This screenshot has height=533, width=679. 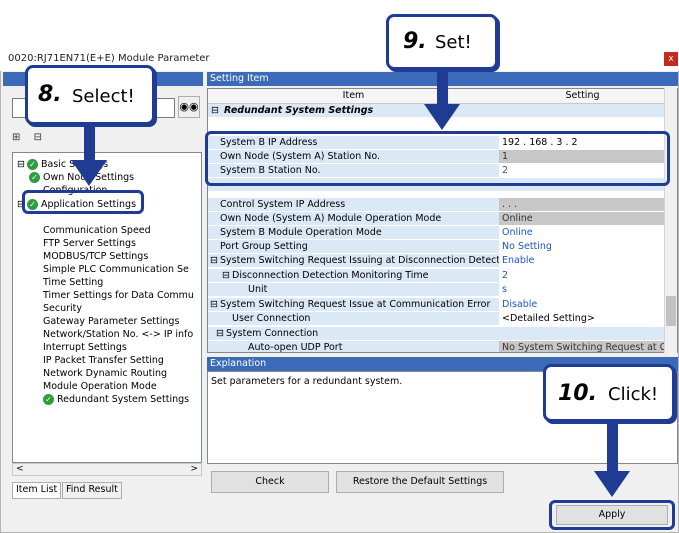 I want to click on tree-item: Security, so click(x=62, y=308).